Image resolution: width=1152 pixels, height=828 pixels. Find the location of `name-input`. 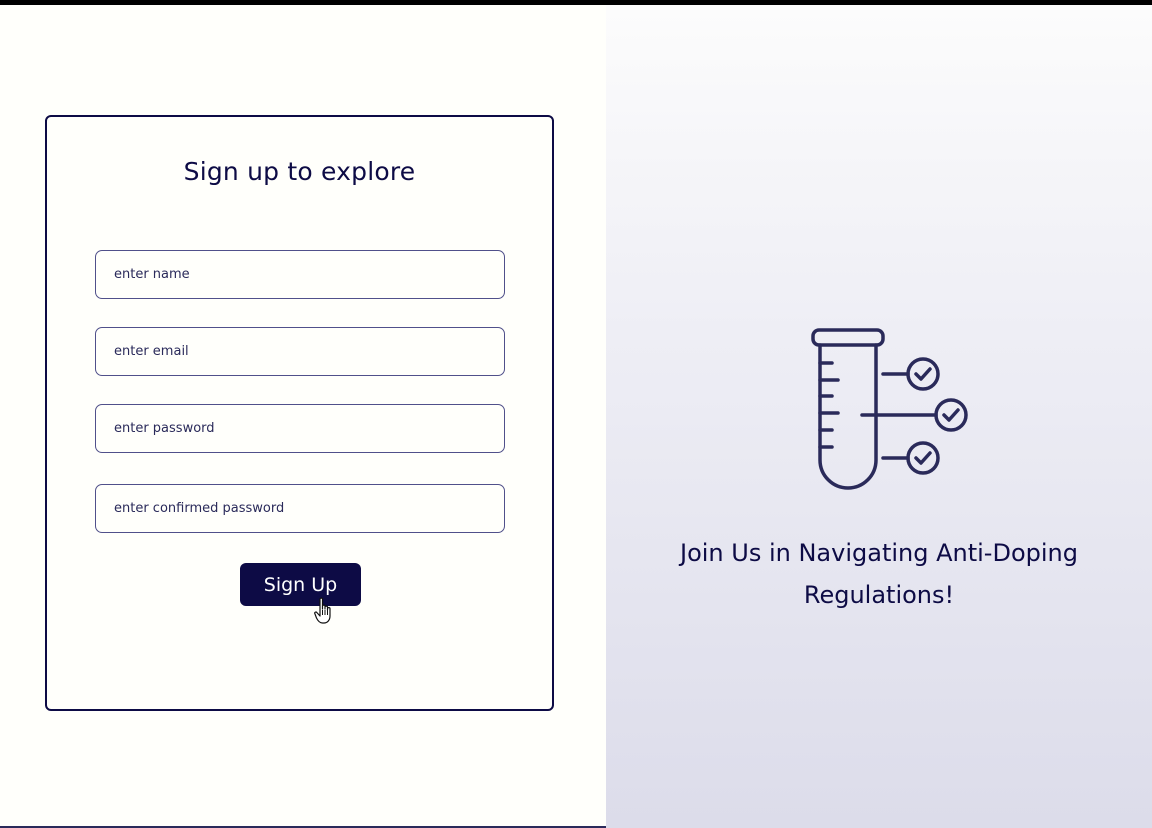

name-input is located at coordinates (300, 274).